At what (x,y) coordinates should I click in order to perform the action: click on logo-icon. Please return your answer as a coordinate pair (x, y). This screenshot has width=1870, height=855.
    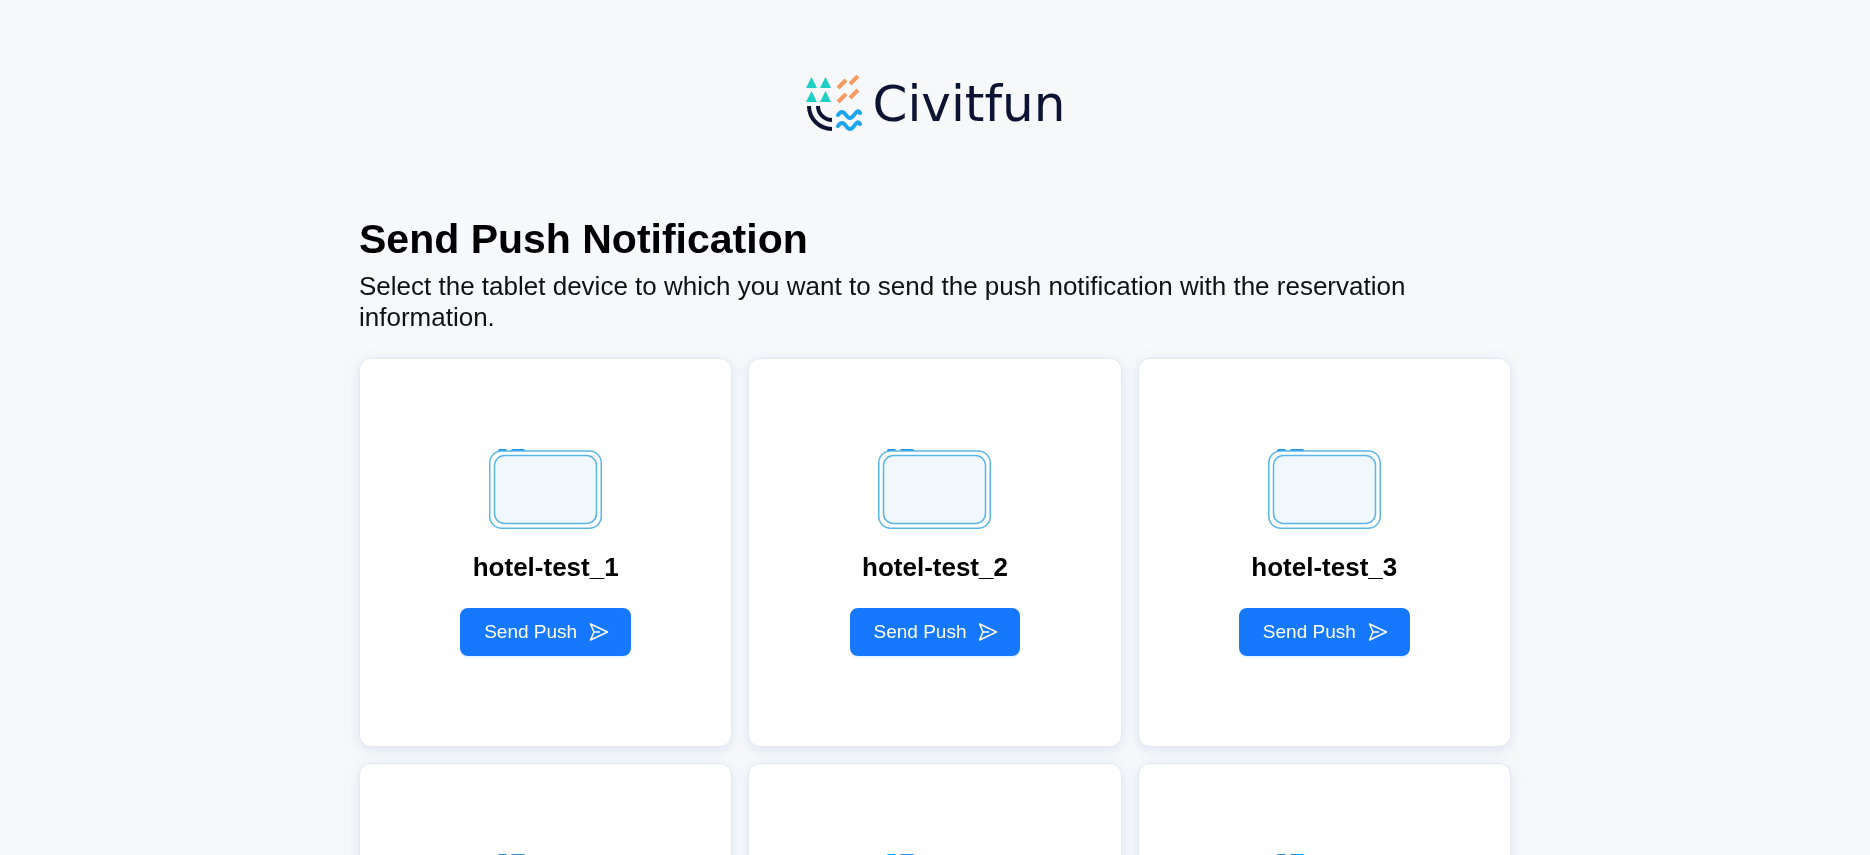
    Looking at the image, I should click on (833, 103).